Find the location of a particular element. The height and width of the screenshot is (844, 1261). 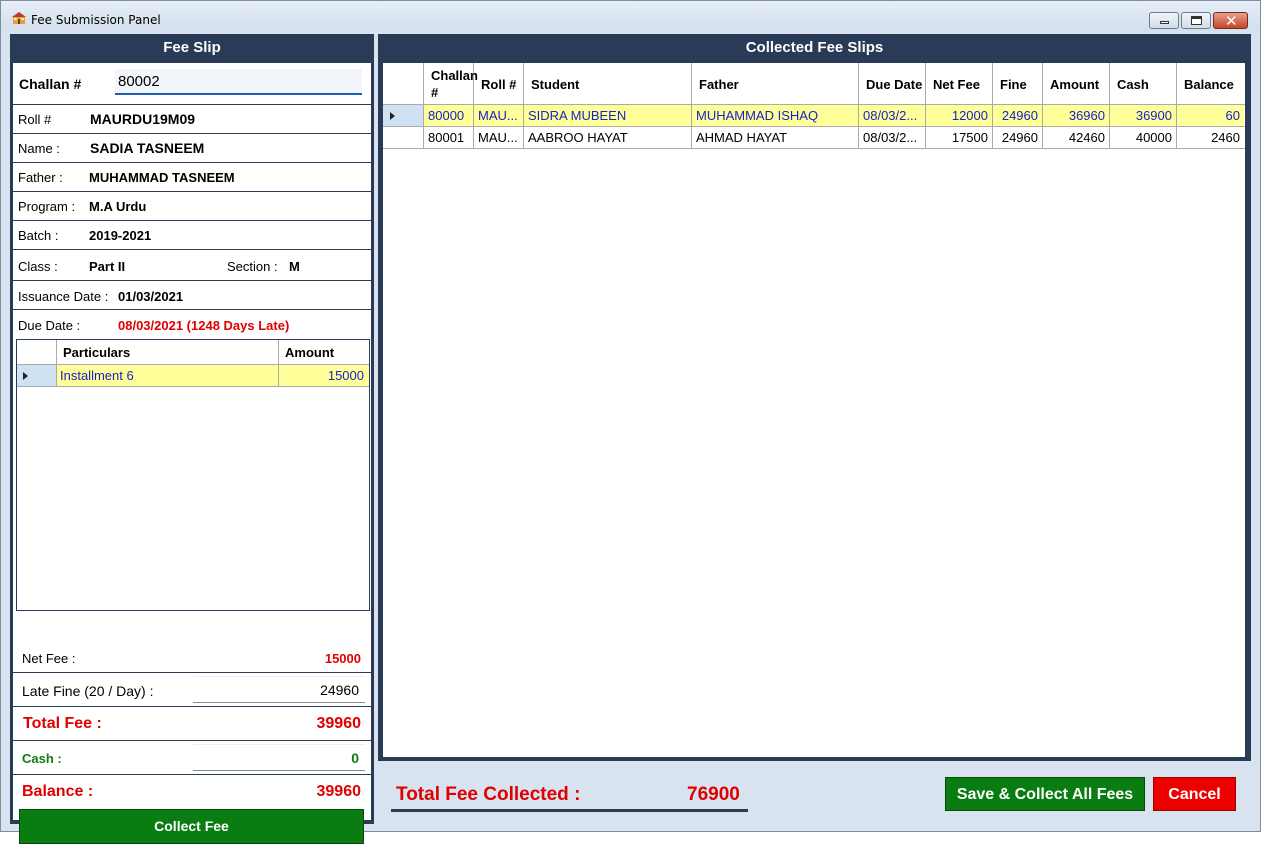

challan-cell: 80001 is located at coordinates (449, 137).